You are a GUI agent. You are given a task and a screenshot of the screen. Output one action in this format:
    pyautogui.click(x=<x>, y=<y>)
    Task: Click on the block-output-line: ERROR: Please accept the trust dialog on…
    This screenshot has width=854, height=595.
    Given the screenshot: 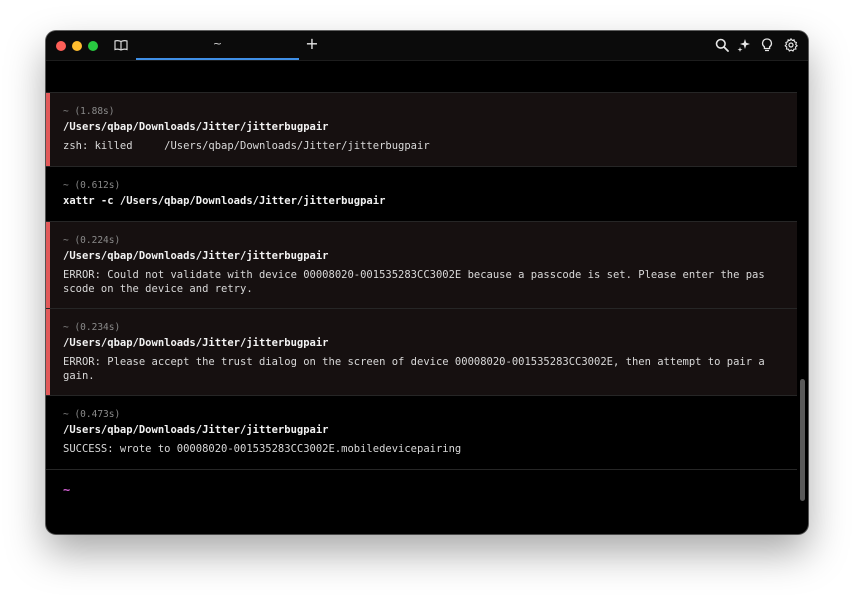 What is the action you would take?
    pyautogui.click(x=414, y=362)
    